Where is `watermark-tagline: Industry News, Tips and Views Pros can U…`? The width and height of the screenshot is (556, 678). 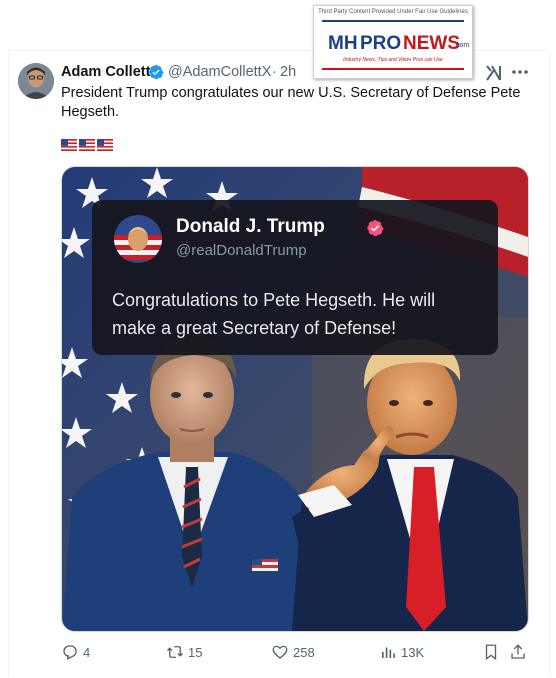 watermark-tagline: Industry News, Tips and Views Pros can U… is located at coordinates (393, 60).